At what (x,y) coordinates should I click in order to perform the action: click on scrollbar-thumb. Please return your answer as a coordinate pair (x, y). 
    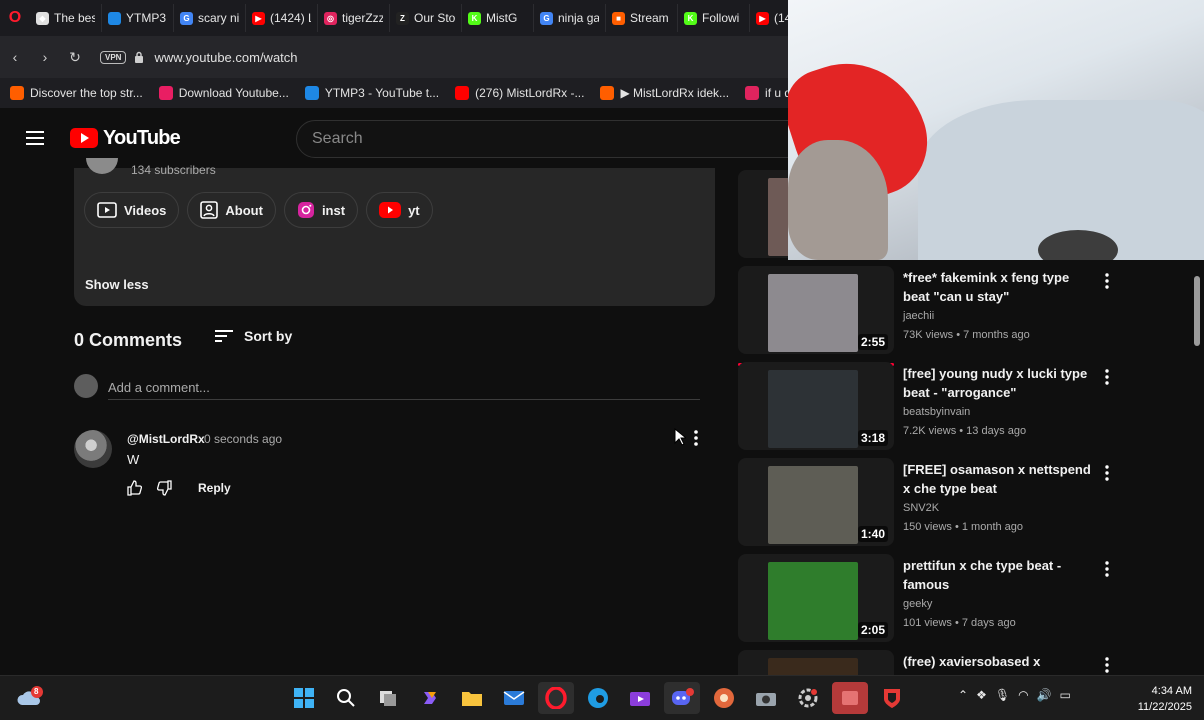
    Looking at the image, I should click on (1197, 311).